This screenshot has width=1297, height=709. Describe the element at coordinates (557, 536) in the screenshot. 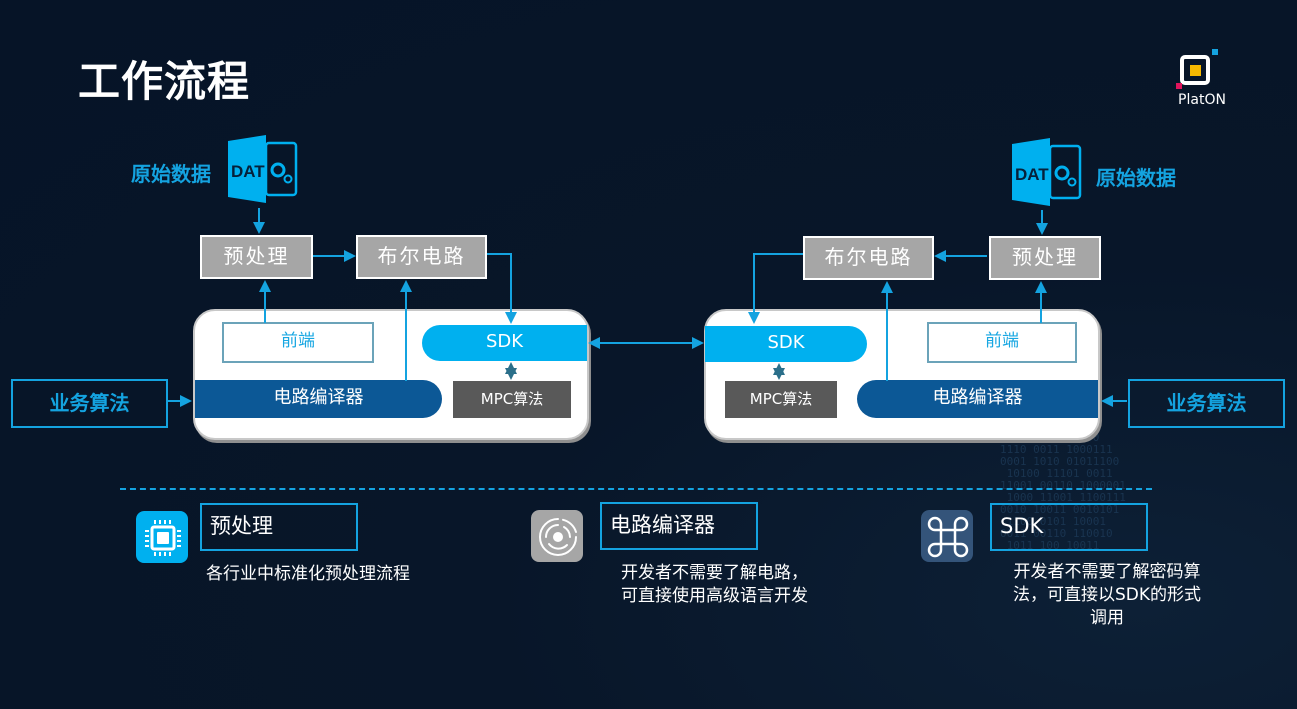

I see `disc-icon` at that location.